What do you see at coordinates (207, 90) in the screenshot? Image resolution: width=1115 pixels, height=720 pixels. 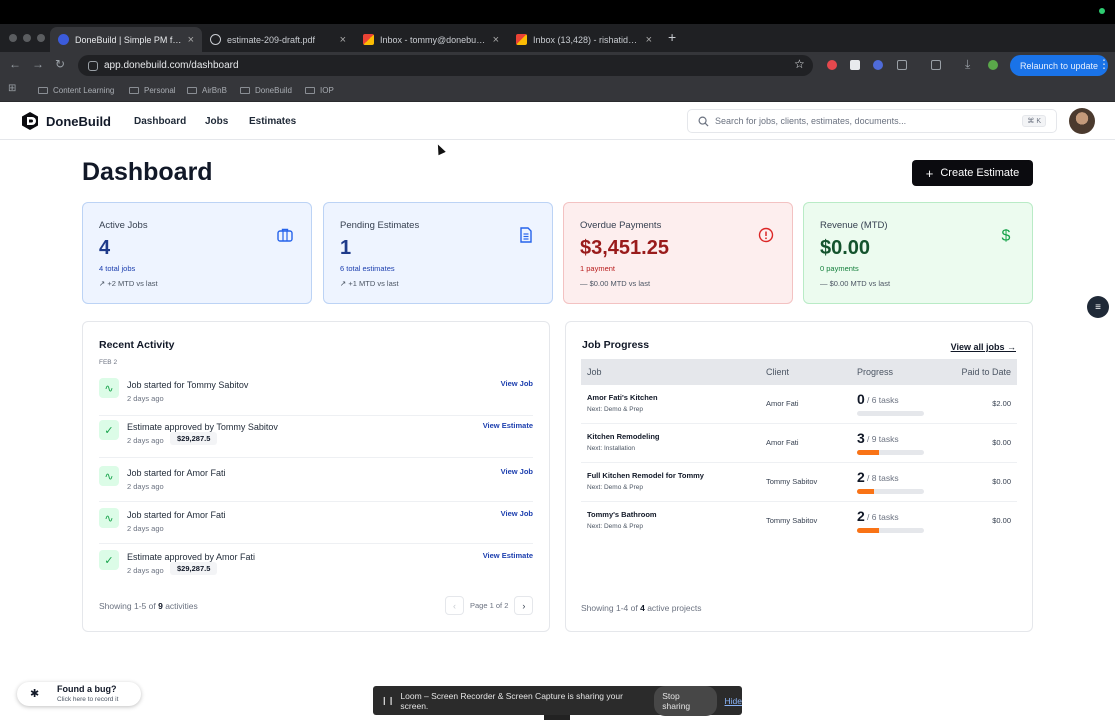 I see `bookmark-folder: AirBnB` at bounding box center [207, 90].